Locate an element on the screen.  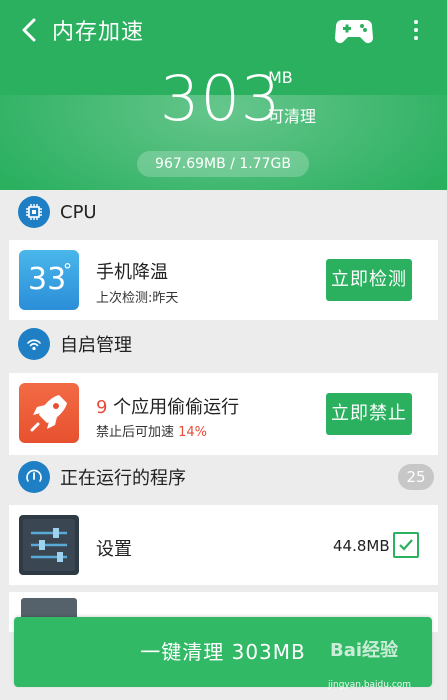
releasable-label: 可清理 is located at coordinates (292, 116).